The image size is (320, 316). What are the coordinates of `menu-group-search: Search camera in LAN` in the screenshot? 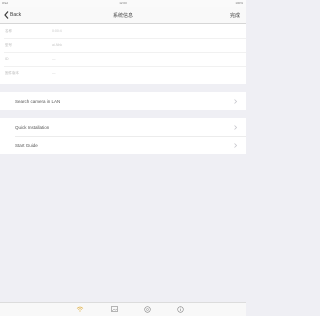 It's located at (123, 101).